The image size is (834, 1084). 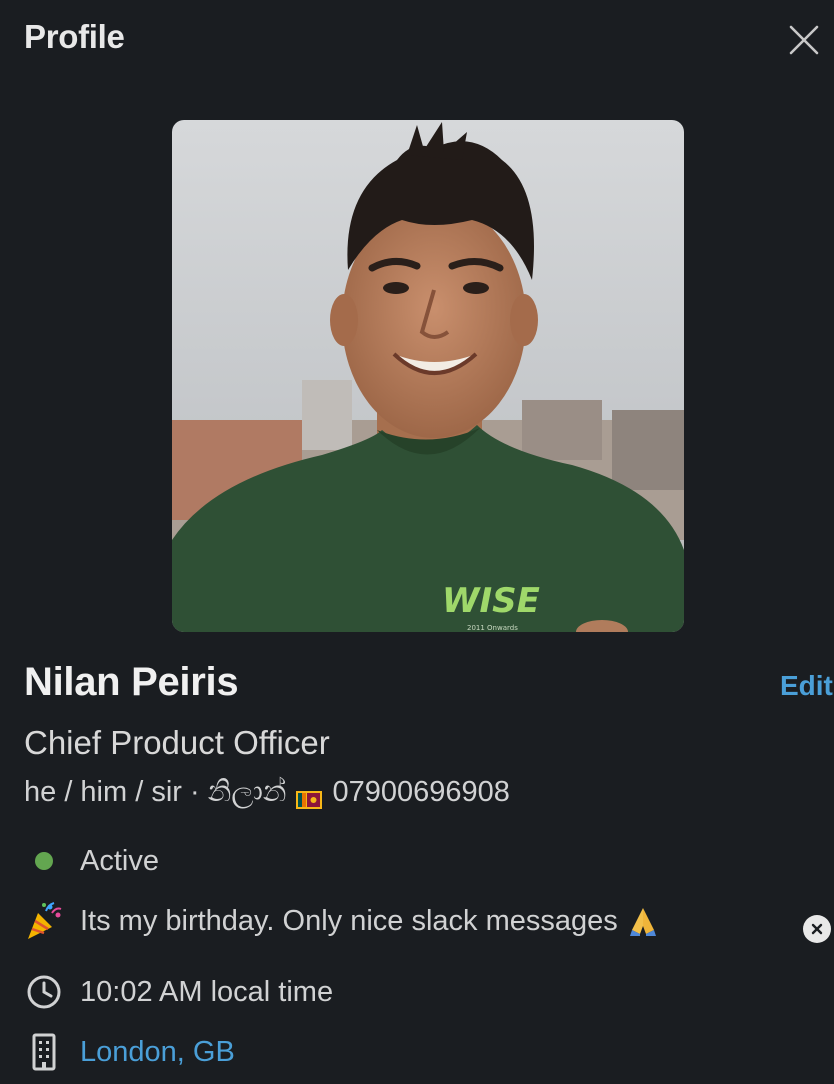 What do you see at coordinates (74, 36) in the screenshot?
I see `panel-title: Profile` at bounding box center [74, 36].